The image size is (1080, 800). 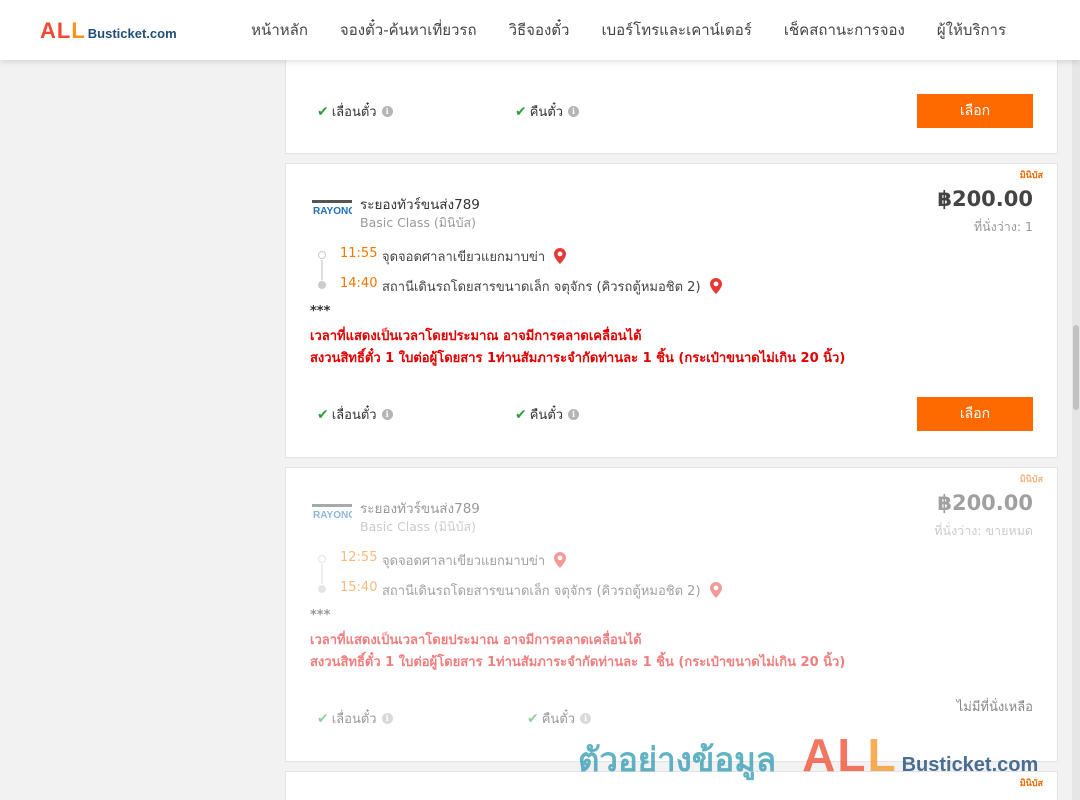 What do you see at coordinates (408, 30) in the screenshot?
I see `nav-book-search: จองตั๋ว-ค้นหาเที่ยวรถ` at bounding box center [408, 30].